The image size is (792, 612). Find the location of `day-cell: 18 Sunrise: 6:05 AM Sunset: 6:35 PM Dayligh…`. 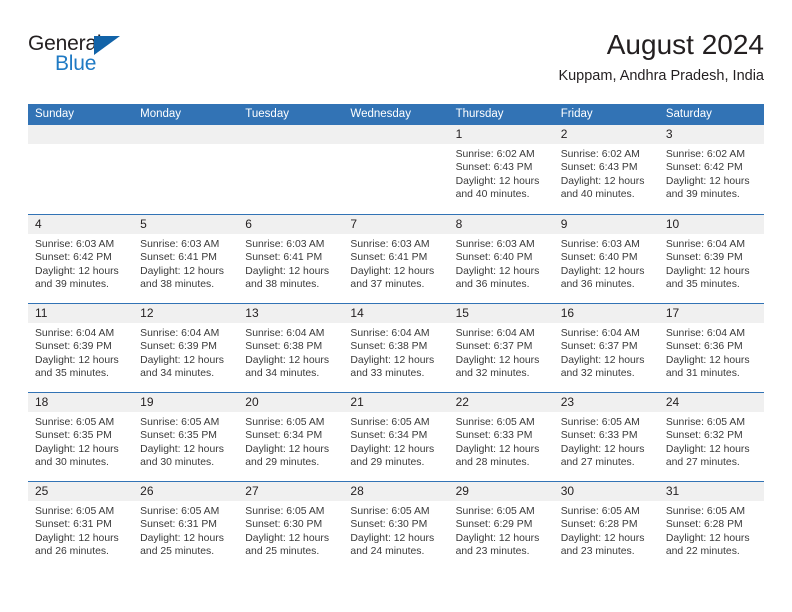

day-cell: 18 Sunrise: 6:05 AM Sunset: 6:35 PM Dayligh… is located at coordinates (81, 437).